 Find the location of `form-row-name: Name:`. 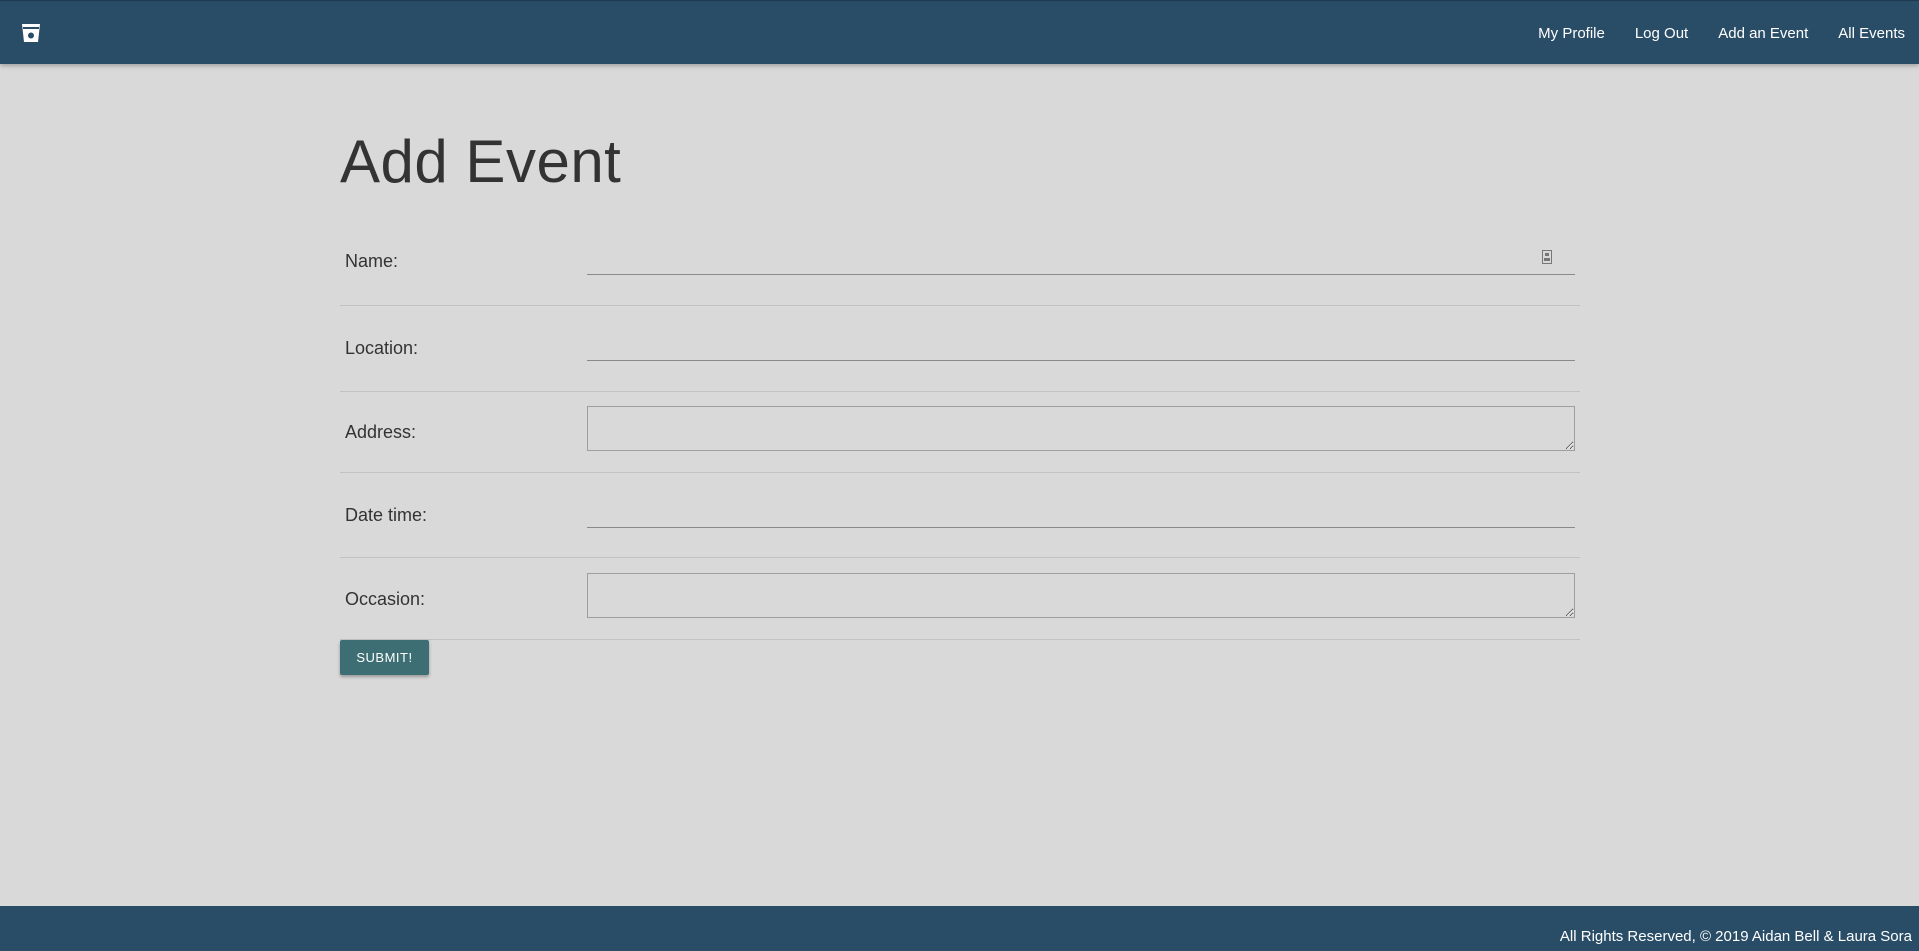

form-row-name: Name: is located at coordinates (960, 271).